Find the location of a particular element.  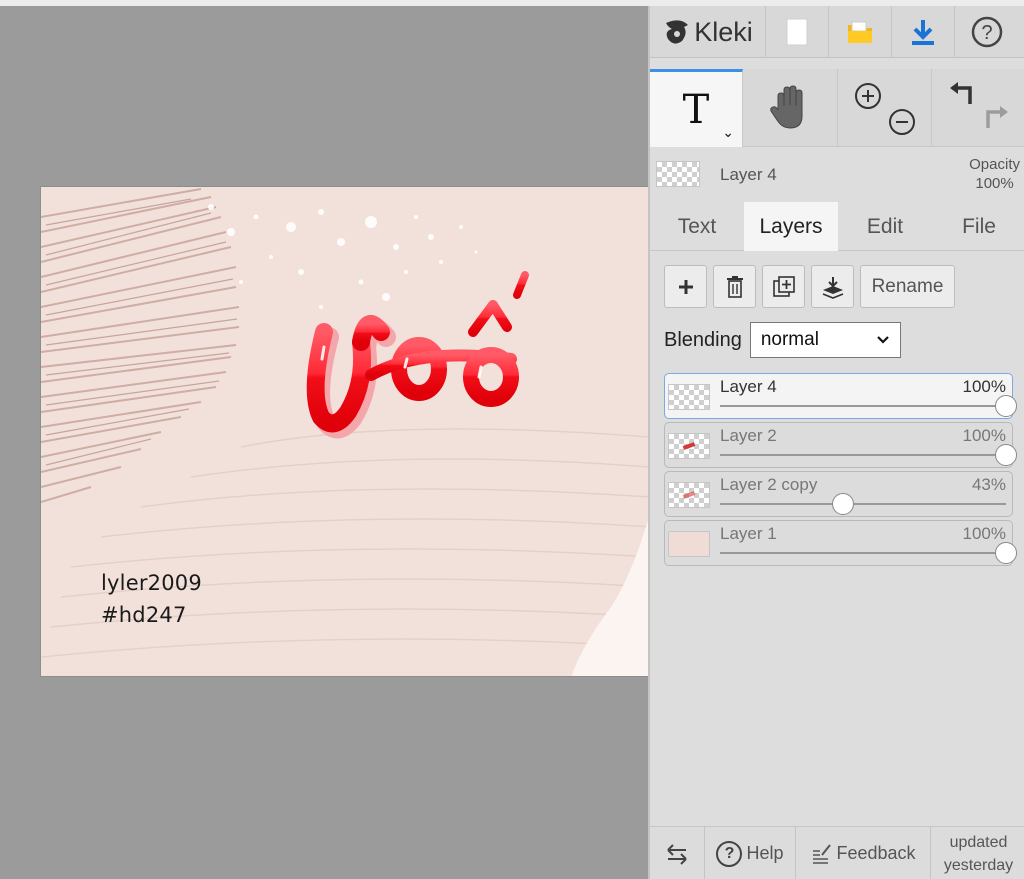

delete-layer-button is located at coordinates (734, 286).